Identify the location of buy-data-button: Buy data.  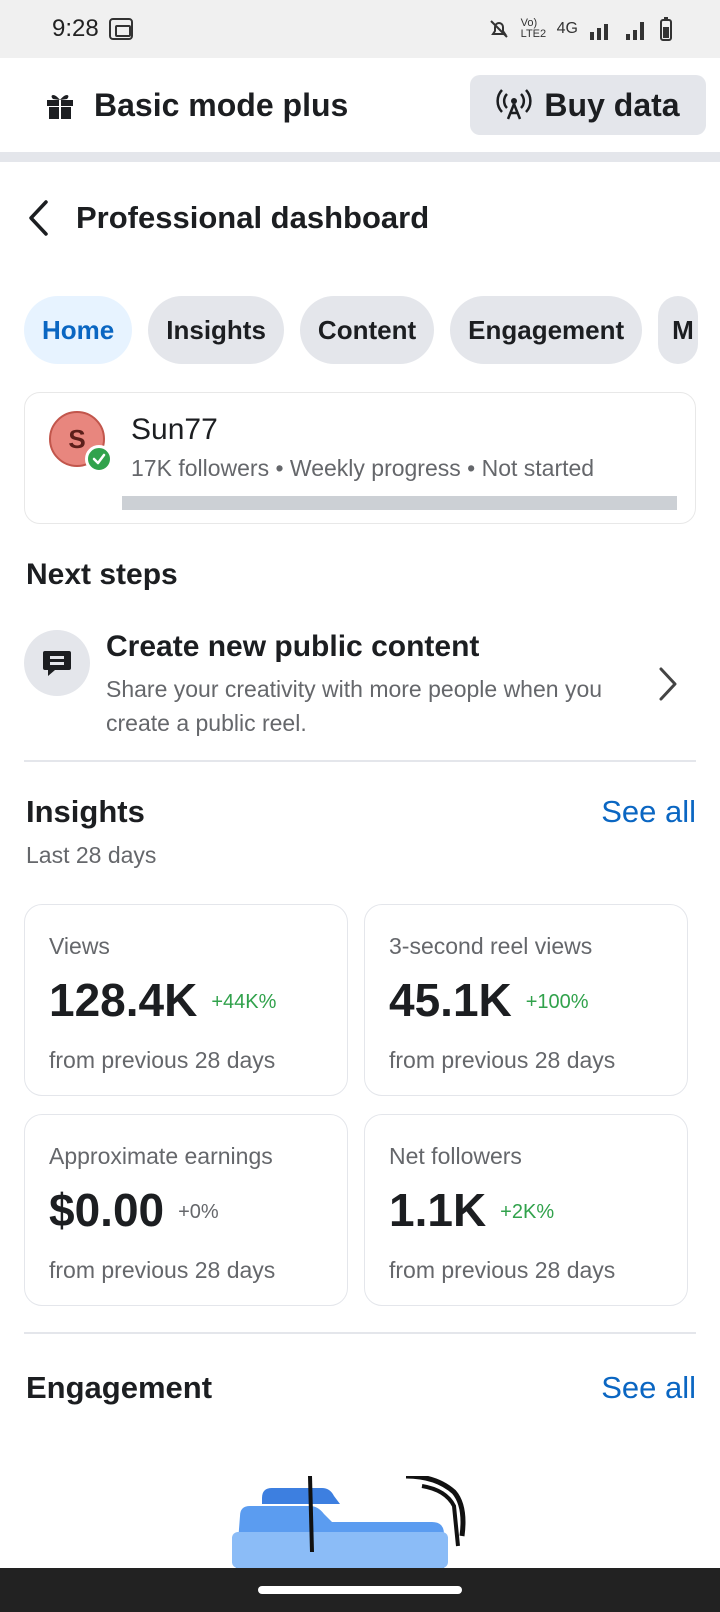
(588, 105).